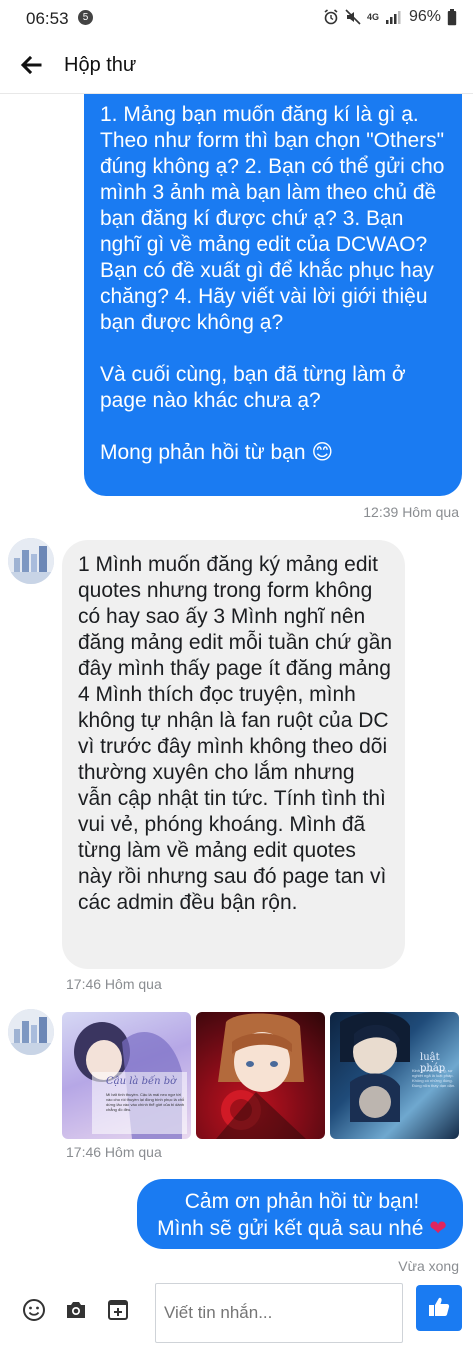 The width and height of the screenshot is (473, 1358). I want to click on anime-girl-rose-image, so click(261, 1076).